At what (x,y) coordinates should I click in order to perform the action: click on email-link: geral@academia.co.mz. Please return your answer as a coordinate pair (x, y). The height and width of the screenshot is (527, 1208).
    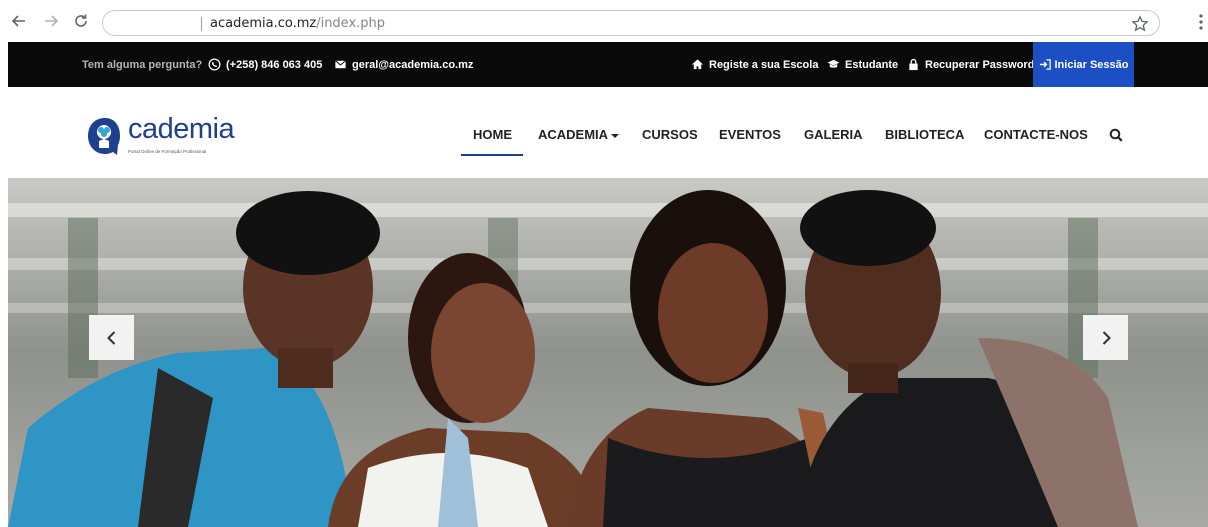
    Looking at the image, I should click on (403, 64).